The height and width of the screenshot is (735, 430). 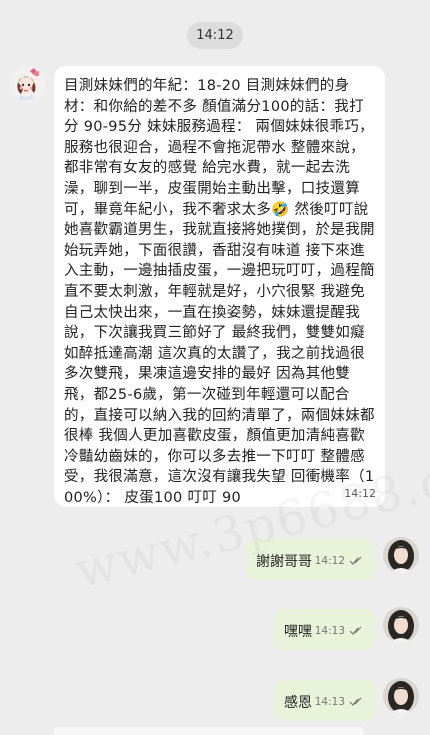 I want to click on cartoon-avatar-icon, so click(x=28, y=84).